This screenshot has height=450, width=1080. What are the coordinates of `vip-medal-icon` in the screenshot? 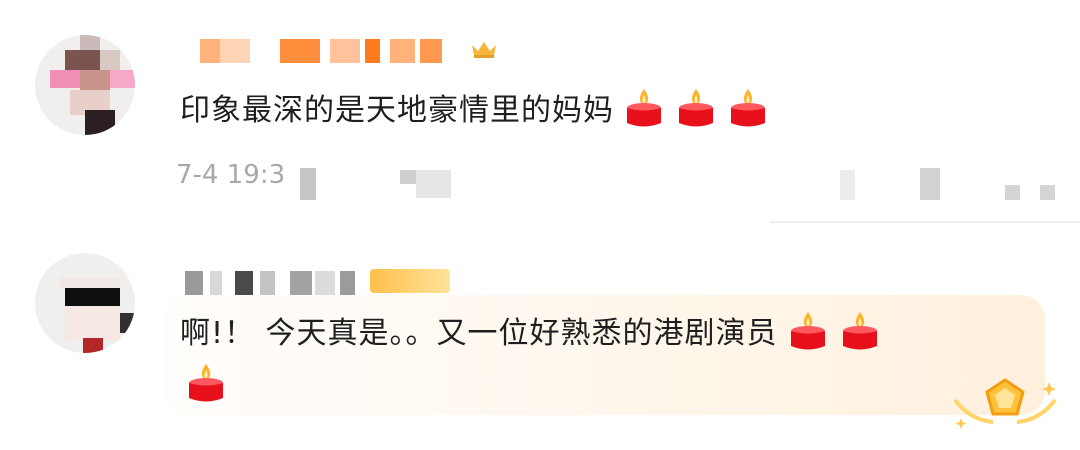 It's located at (1005, 403).